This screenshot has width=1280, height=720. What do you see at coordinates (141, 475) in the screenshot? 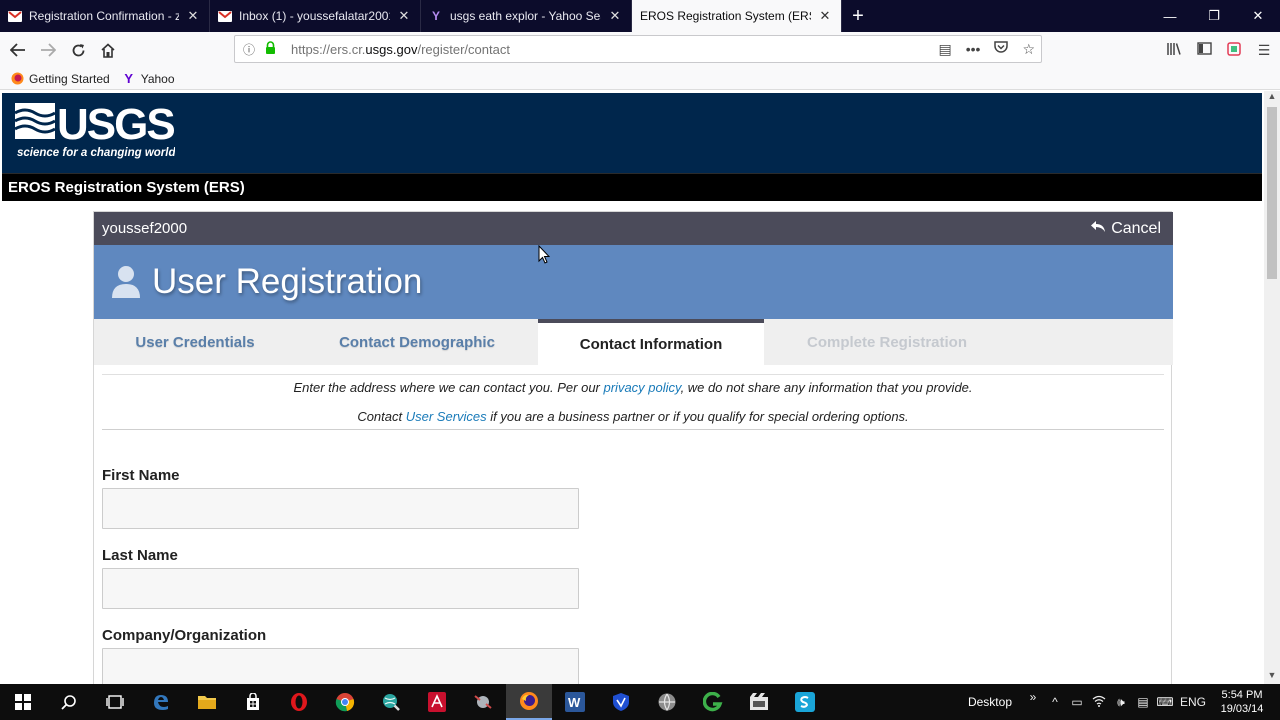
I see `first-name-label: First Name` at bounding box center [141, 475].